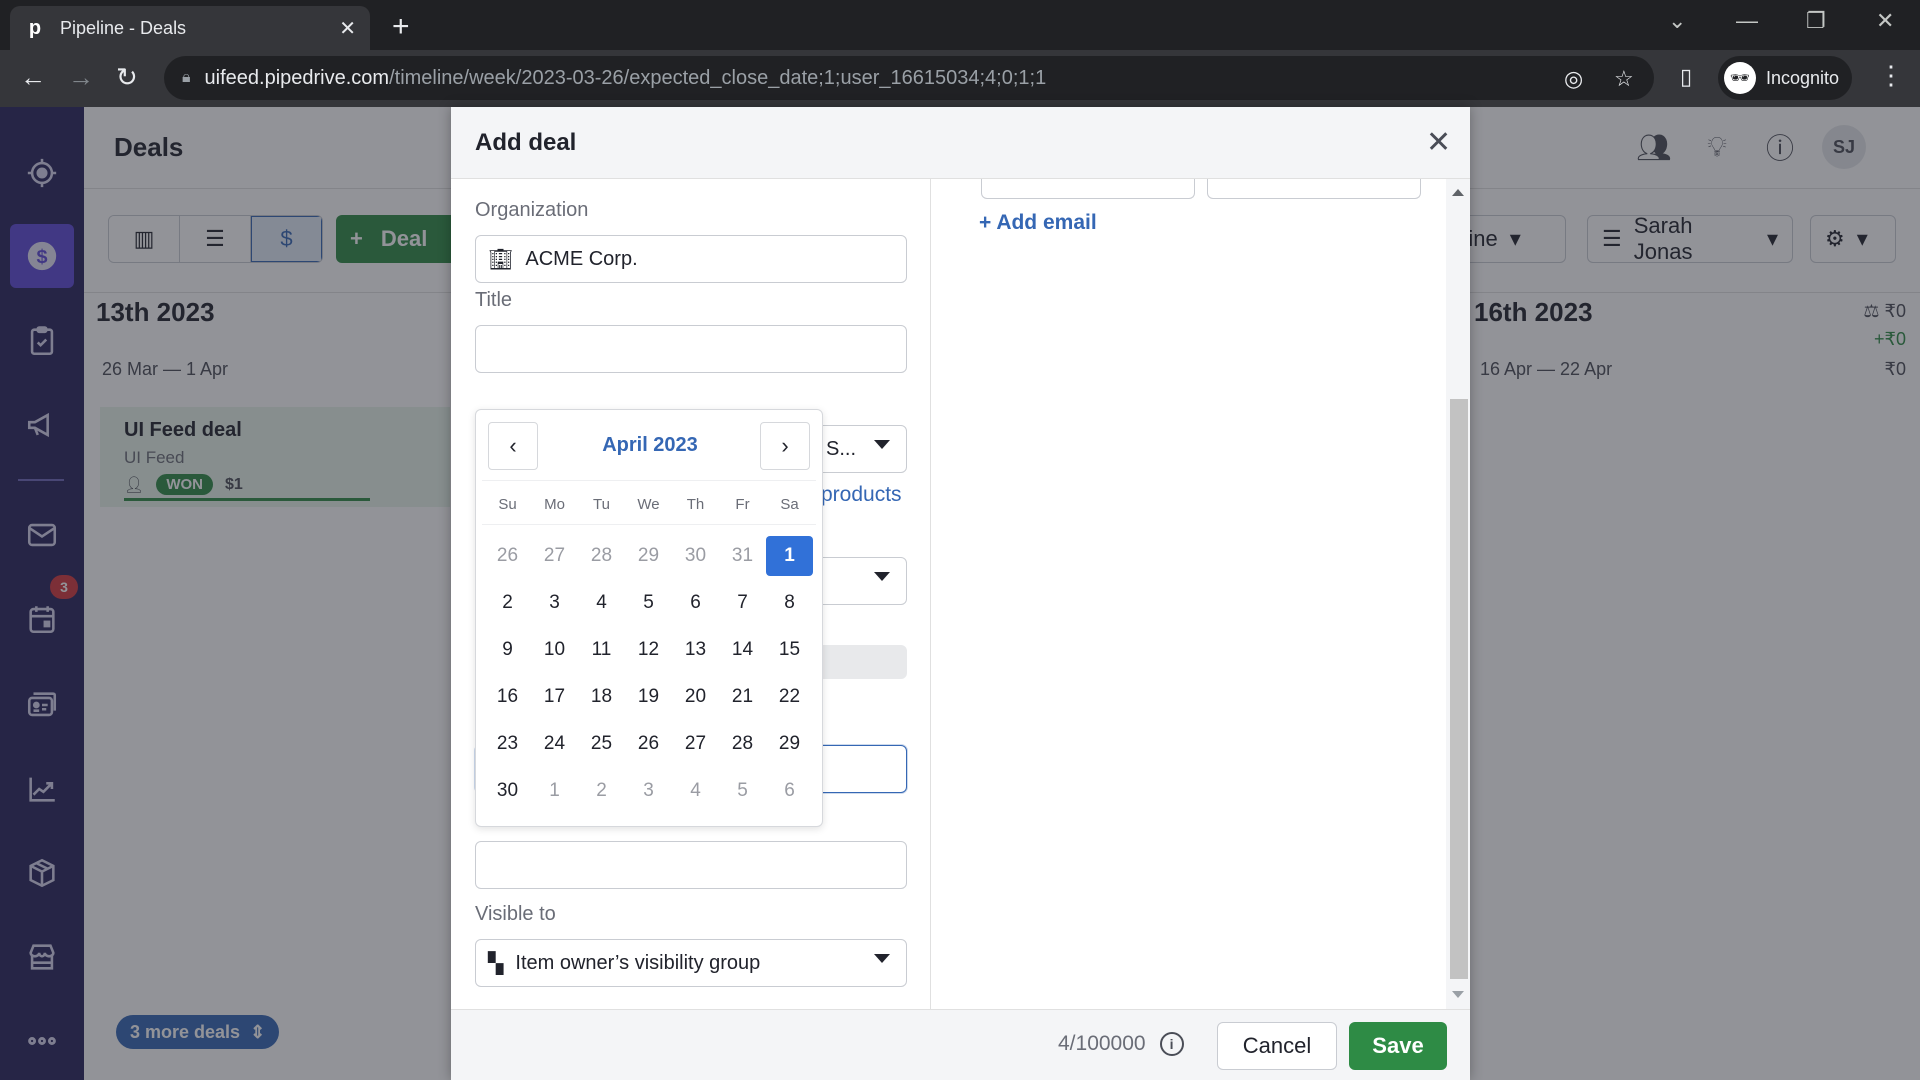  Describe the element at coordinates (501, 259) in the screenshot. I see `building-icon: 🏢︎` at that location.